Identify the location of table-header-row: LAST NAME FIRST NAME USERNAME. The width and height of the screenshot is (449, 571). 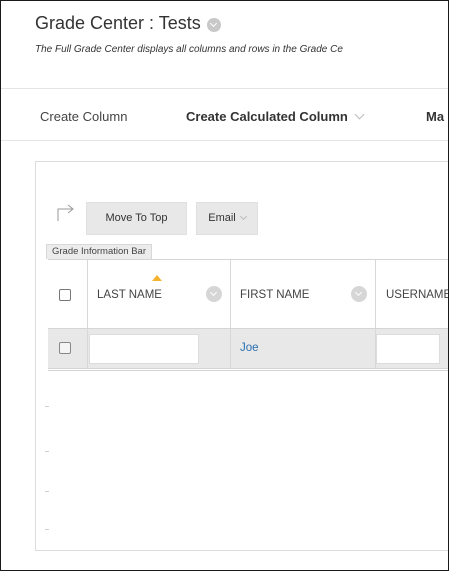
(248, 294).